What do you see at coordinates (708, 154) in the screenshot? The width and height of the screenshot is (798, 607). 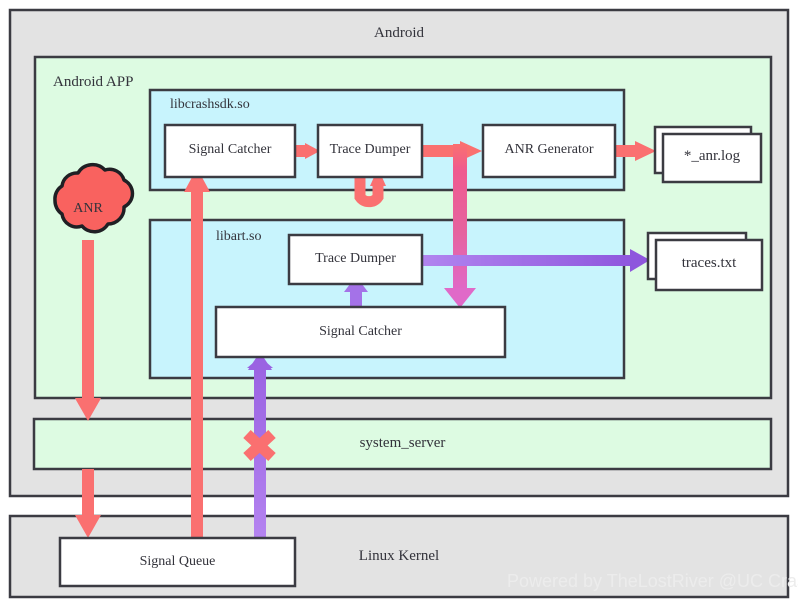 I see `node-anr-log` at bounding box center [708, 154].